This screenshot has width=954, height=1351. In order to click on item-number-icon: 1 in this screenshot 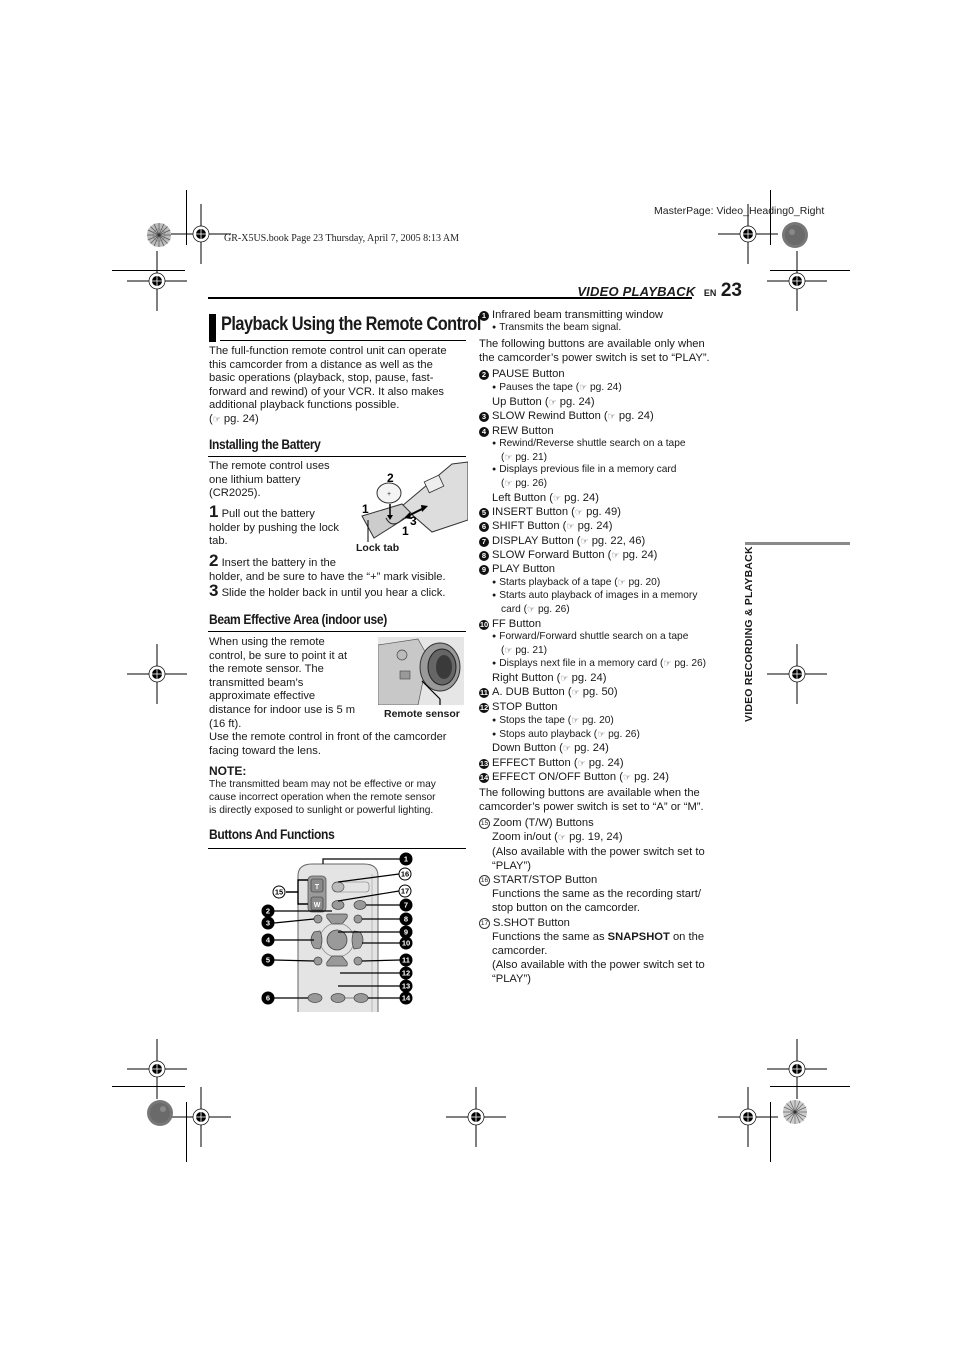, I will do `click(484, 316)`.